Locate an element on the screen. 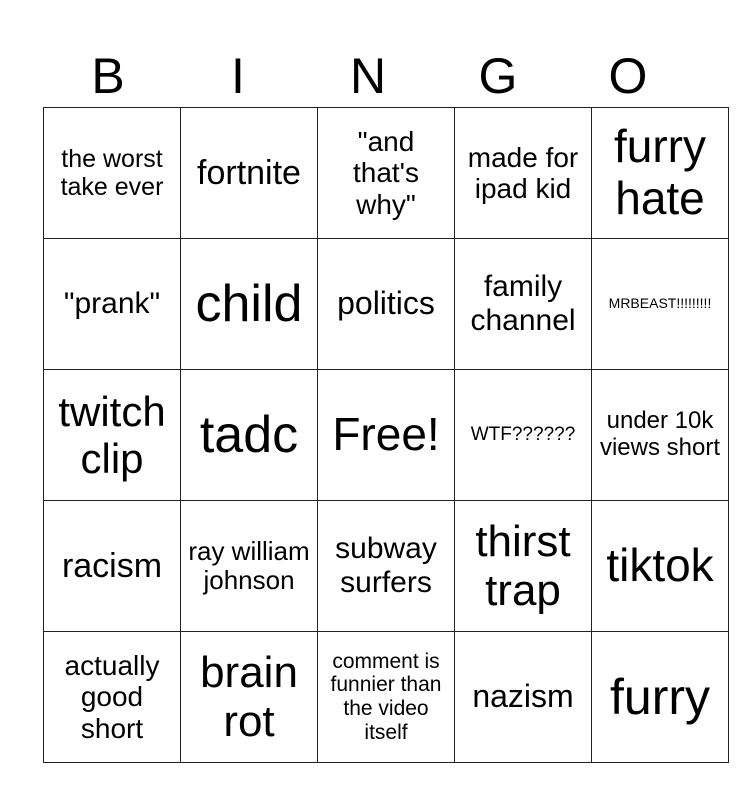 The height and width of the screenshot is (800, 736). header-letter: O is located at coordinates (628, 76).